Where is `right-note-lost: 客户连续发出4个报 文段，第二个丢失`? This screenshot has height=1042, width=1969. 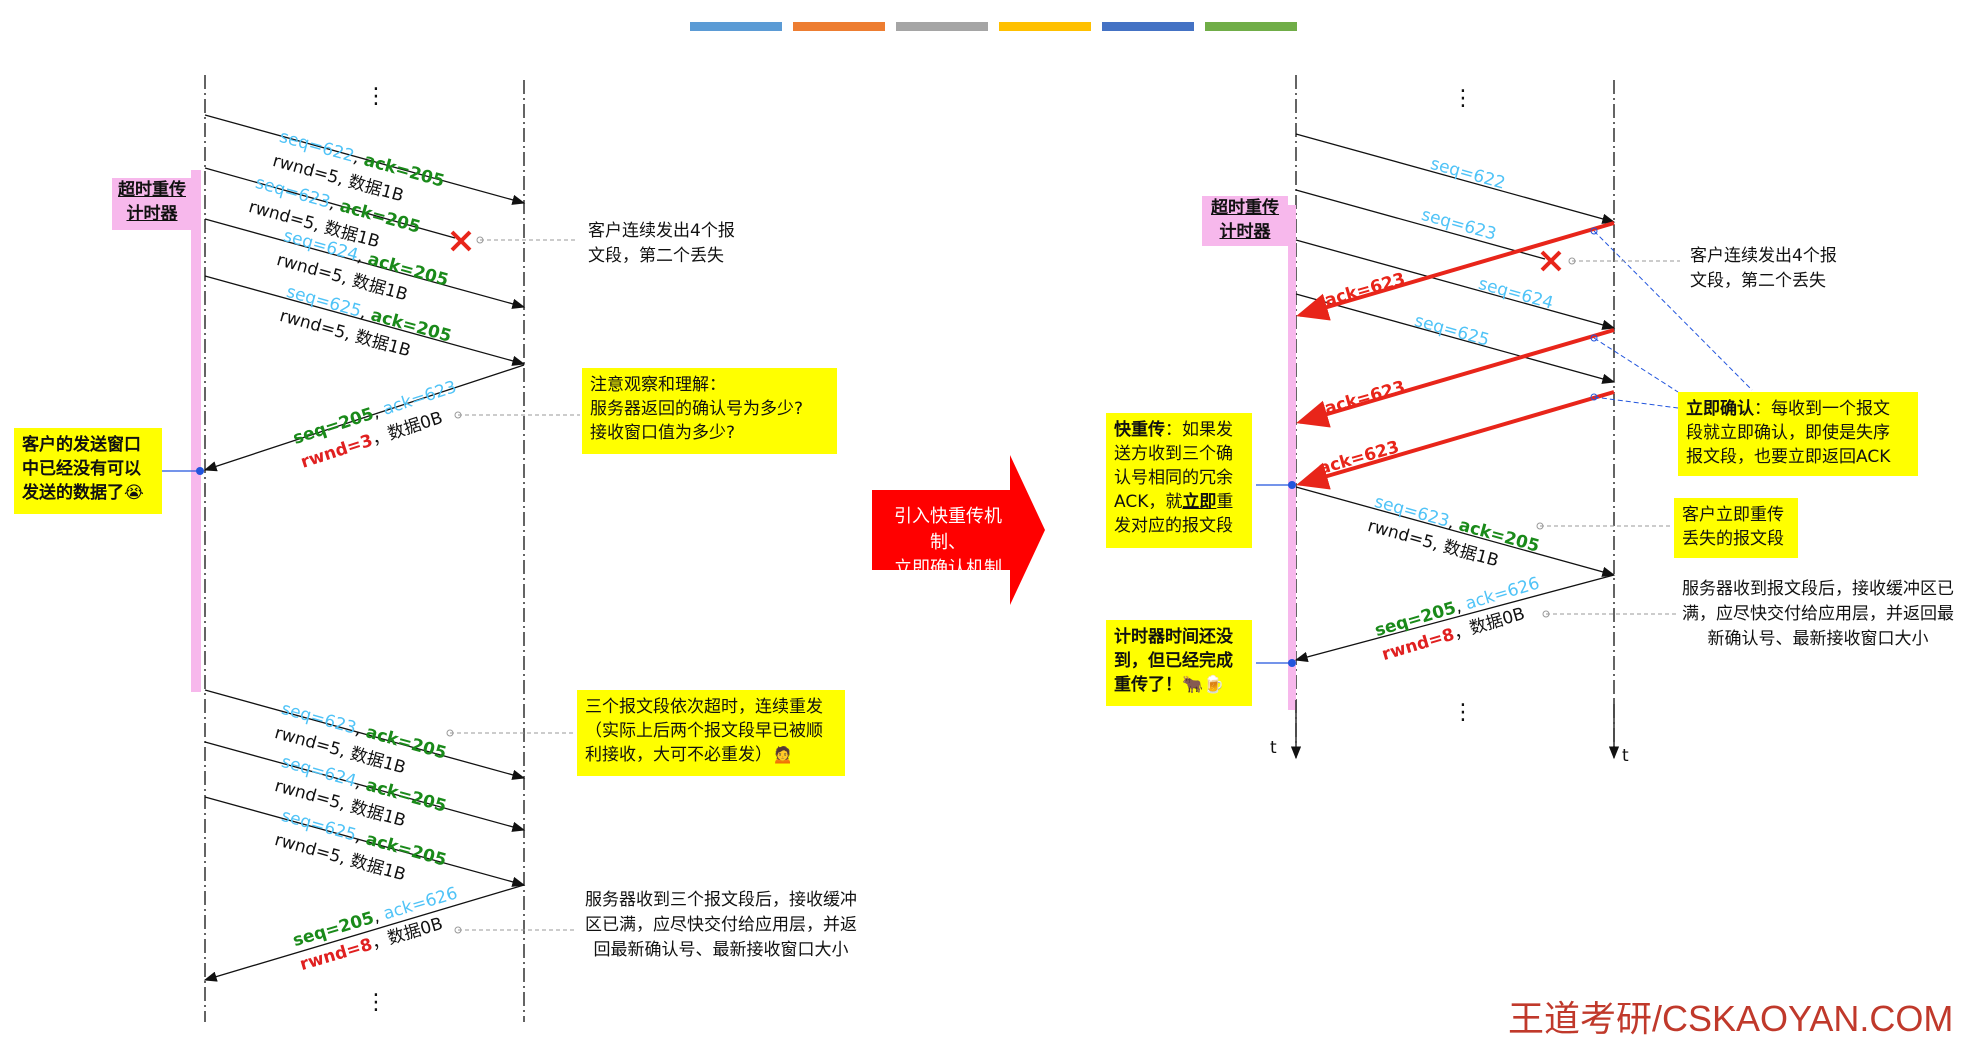
right-note-lost: 客户连续发出4个报 文段，第二个丢失 is located at coordinates (1763, 269).